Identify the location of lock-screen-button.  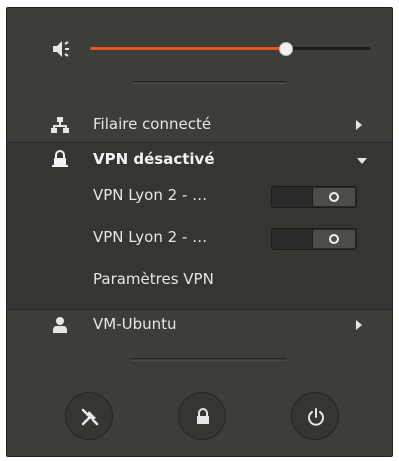
(202, 416).